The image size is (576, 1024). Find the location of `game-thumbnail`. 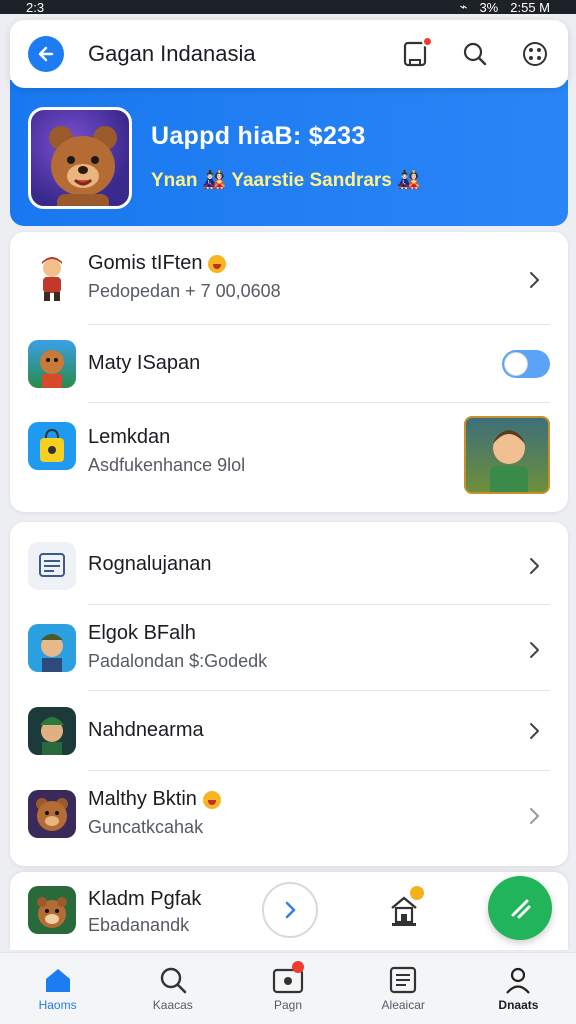

game-thumbnail is located at coordinates (507, 455).